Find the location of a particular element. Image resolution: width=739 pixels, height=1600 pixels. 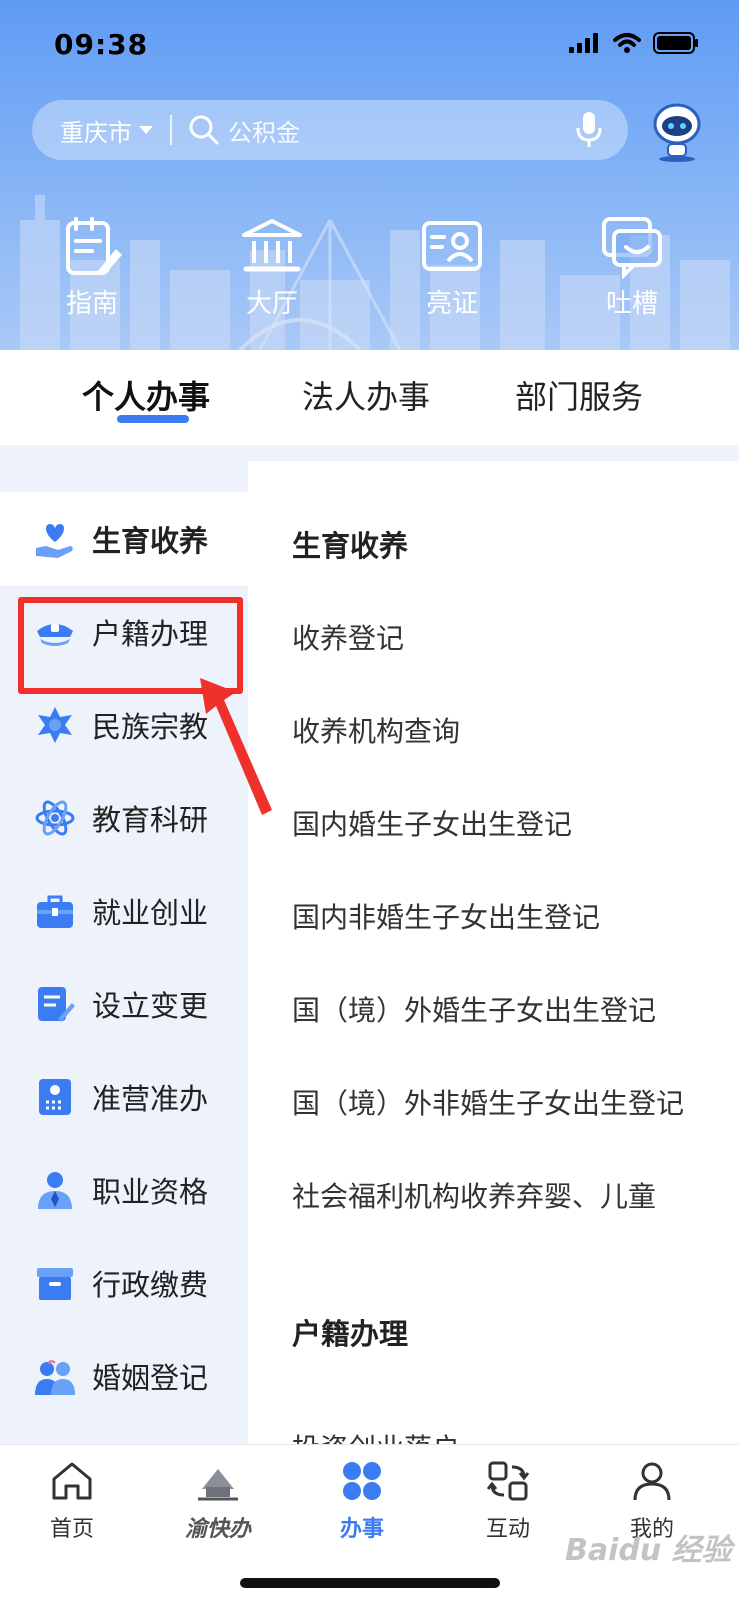

sidebar-item-qualification: 职业资格 is located at coordinates (124, 1190).